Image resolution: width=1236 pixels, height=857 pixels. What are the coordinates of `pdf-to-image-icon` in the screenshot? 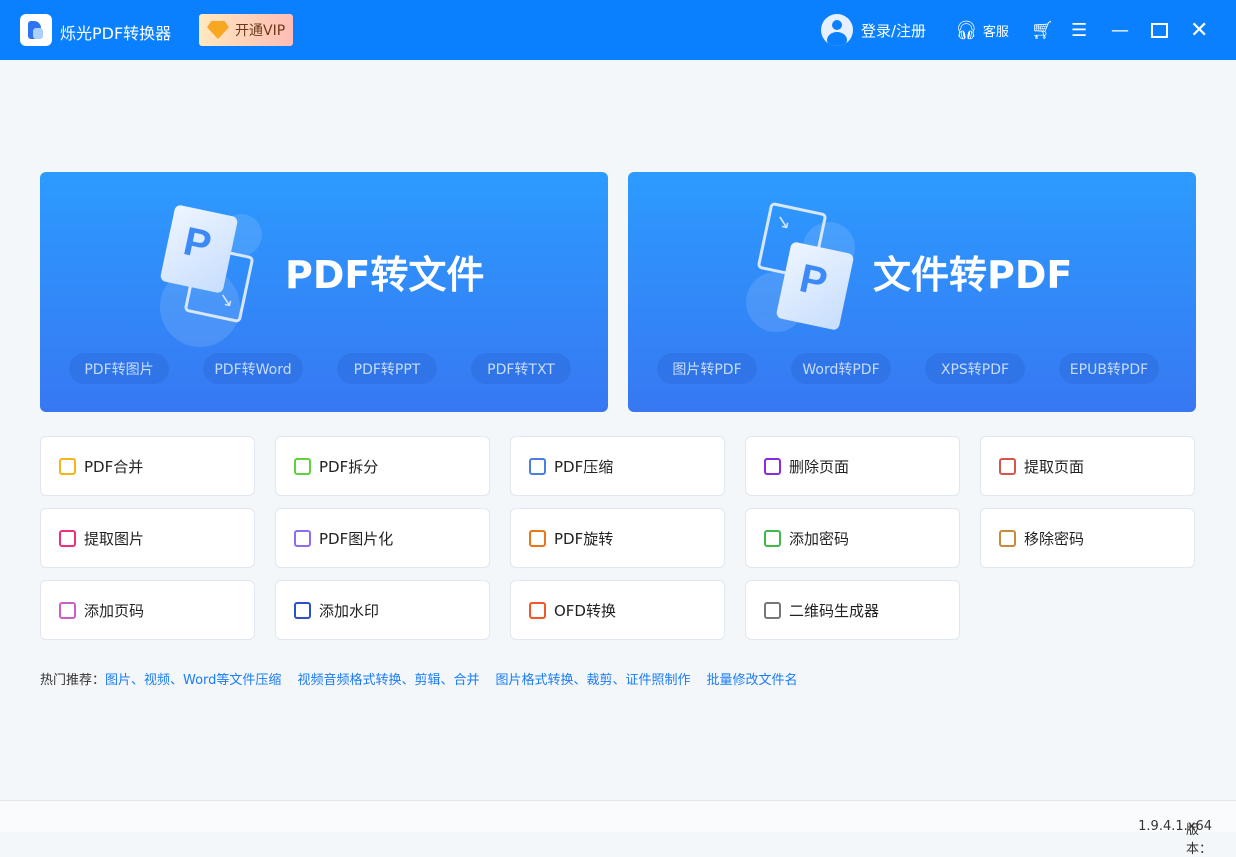 It's located at (302, 538).